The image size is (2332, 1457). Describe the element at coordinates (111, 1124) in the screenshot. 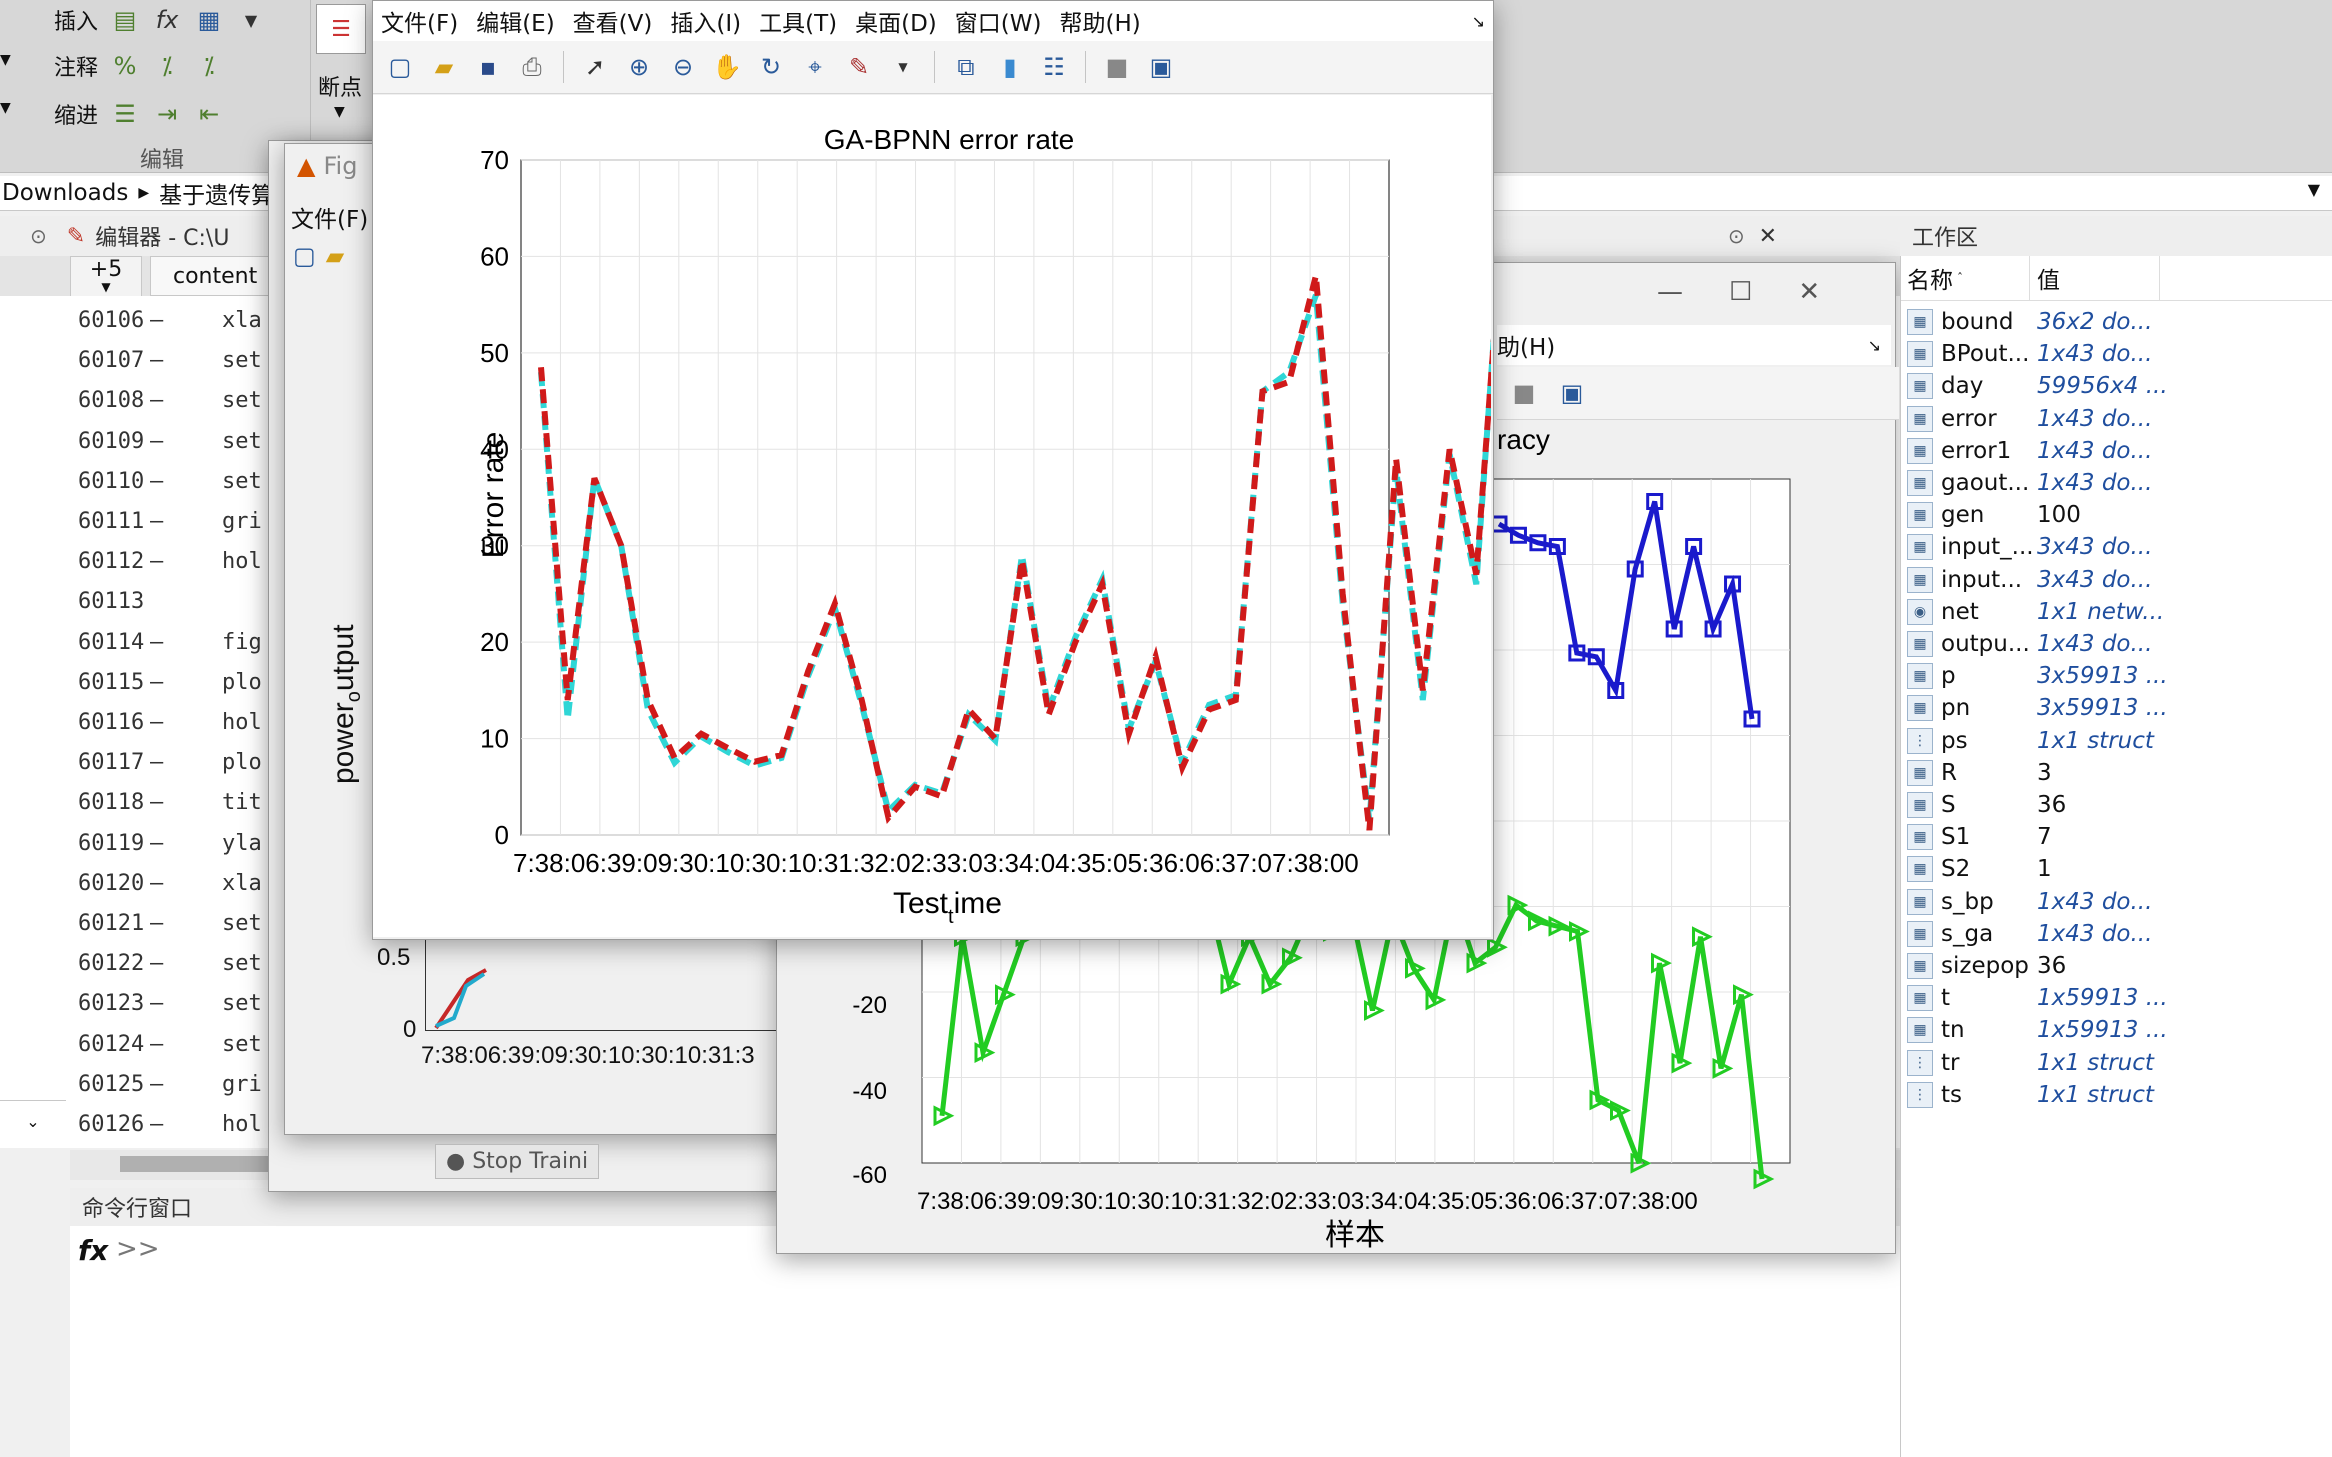

I see `line-number: 60126` at that location.